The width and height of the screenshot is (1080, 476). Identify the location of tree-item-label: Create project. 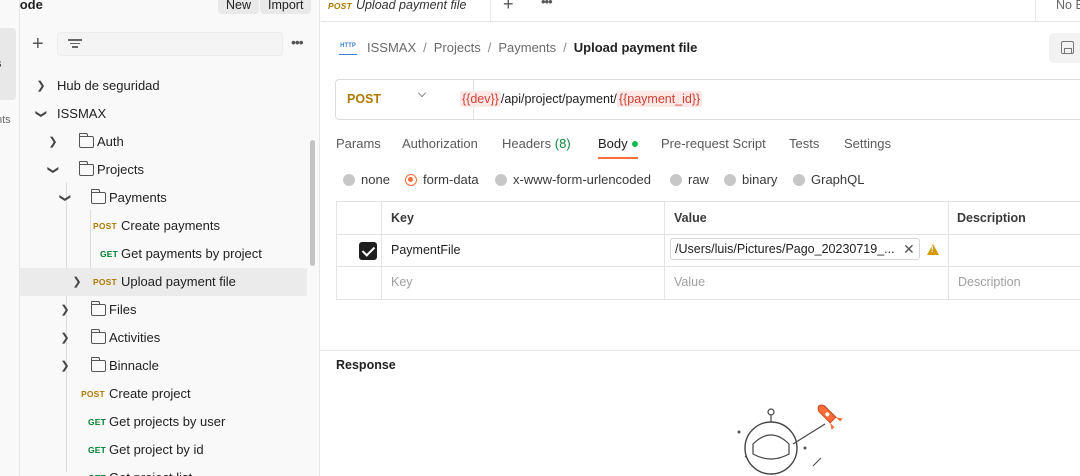
(150, 393).